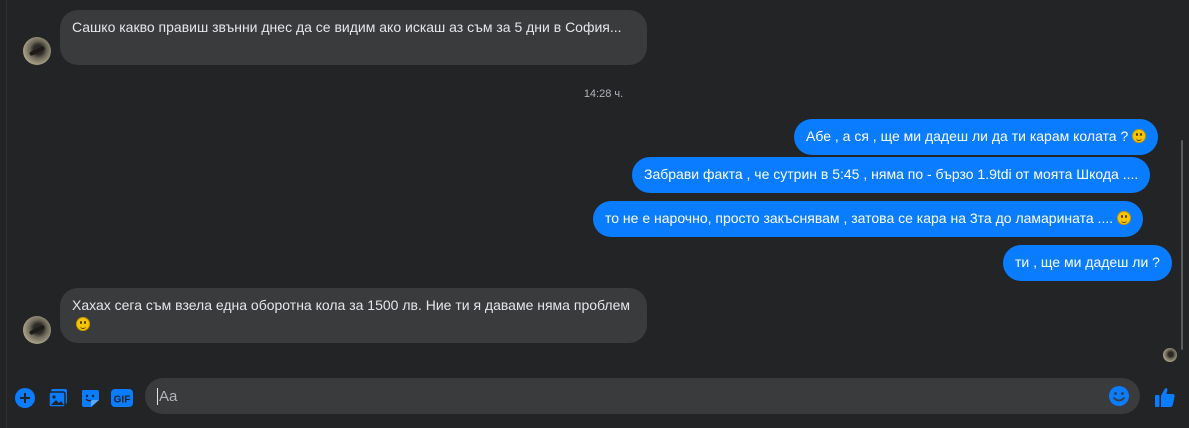 This screenshot has width=1189, height=428. What do you see at coordinates (603, 94) in the screenshot?
I see `message-timestamp: 14:28 ч.` at bounding box center [603, 94].